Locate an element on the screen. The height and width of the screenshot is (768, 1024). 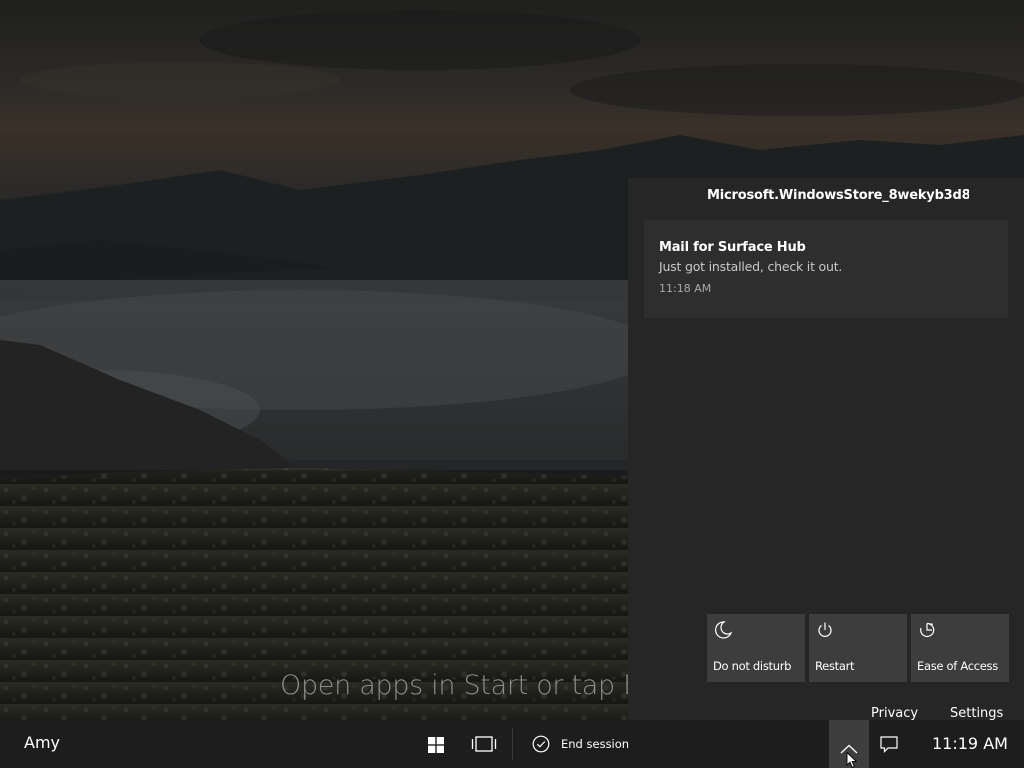
do-not-disturb-tile: Do not disturb is located at coordinates (756, 648).